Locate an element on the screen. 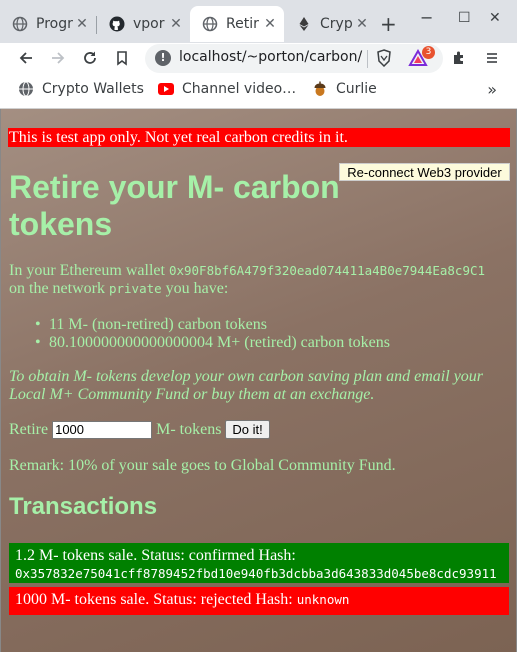 Image resolution: width=517 pixels, height=652 pixels. bookmark-label: Curlie is located at coordinates (356, 89).